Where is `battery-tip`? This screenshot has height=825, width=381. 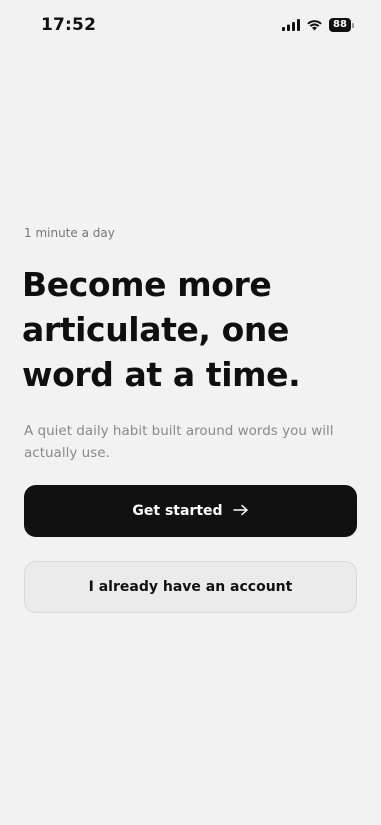
battery-tip is located at coordinates (353, 25).